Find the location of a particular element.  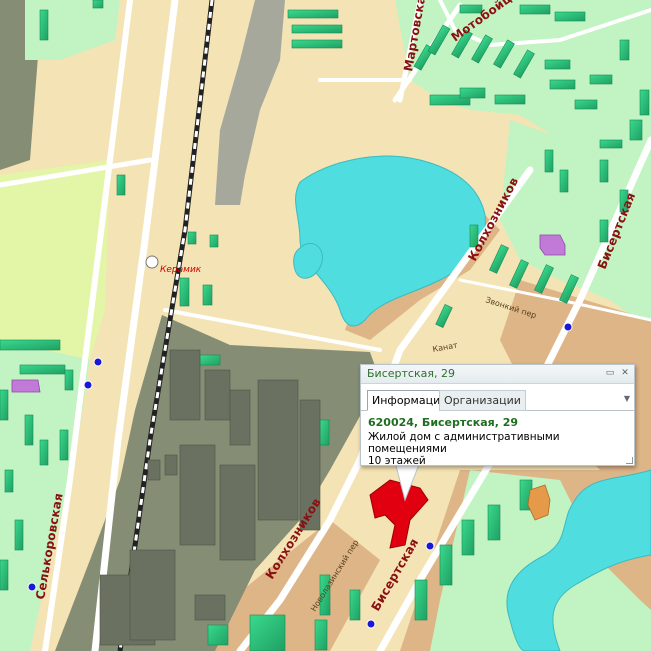

restore-icon: ▭ is located at coordinates (610, 373).